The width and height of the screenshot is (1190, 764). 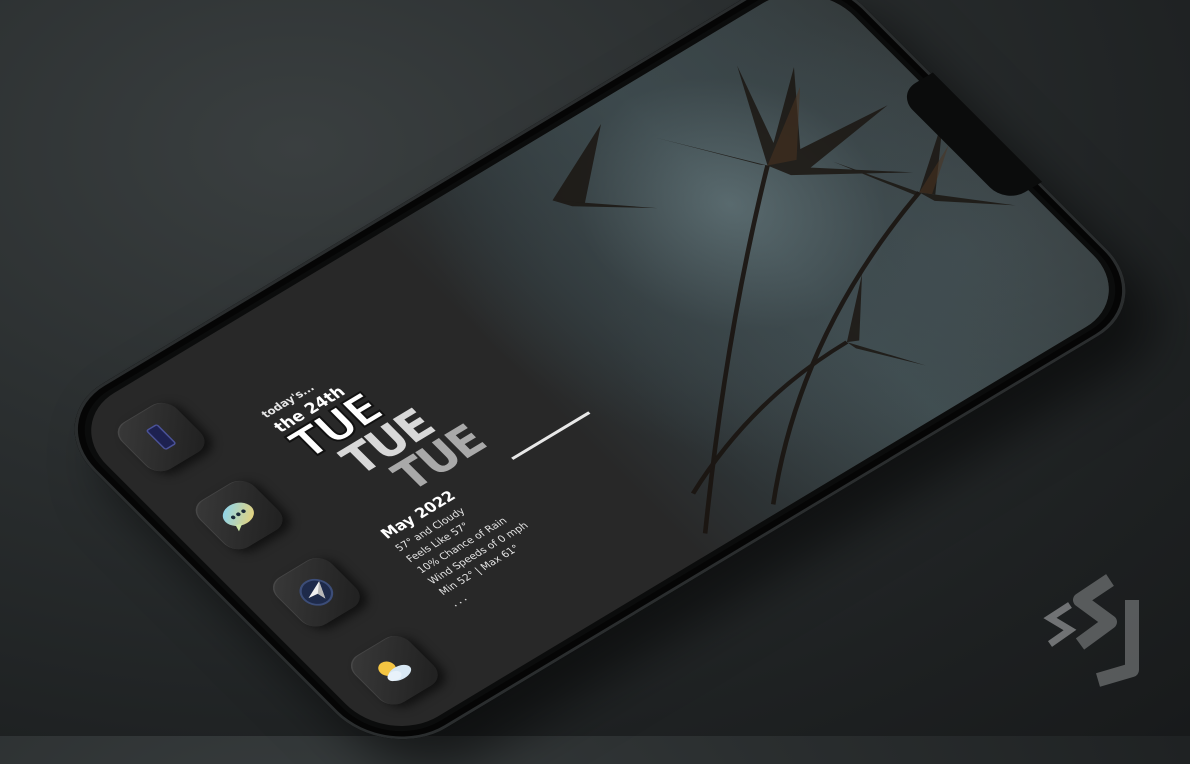 I want to click on messages-app, so click(x=239, y=514).